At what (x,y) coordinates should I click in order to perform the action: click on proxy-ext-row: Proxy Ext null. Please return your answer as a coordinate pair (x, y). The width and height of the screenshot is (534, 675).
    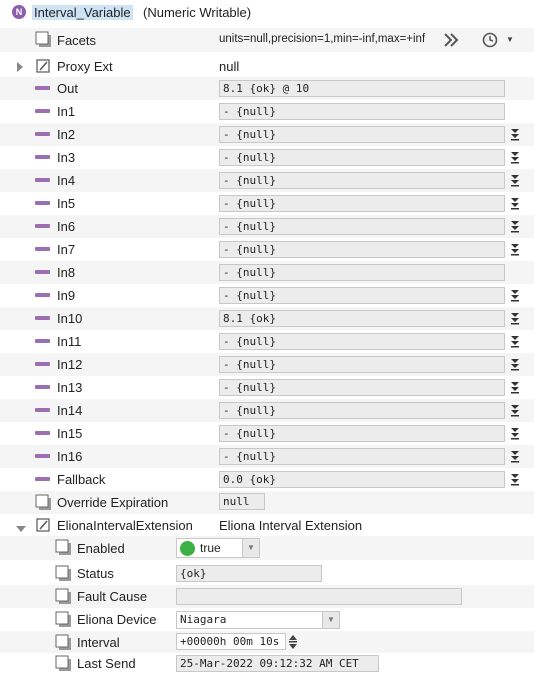
    Looking at the image, I should click on (267, 66).